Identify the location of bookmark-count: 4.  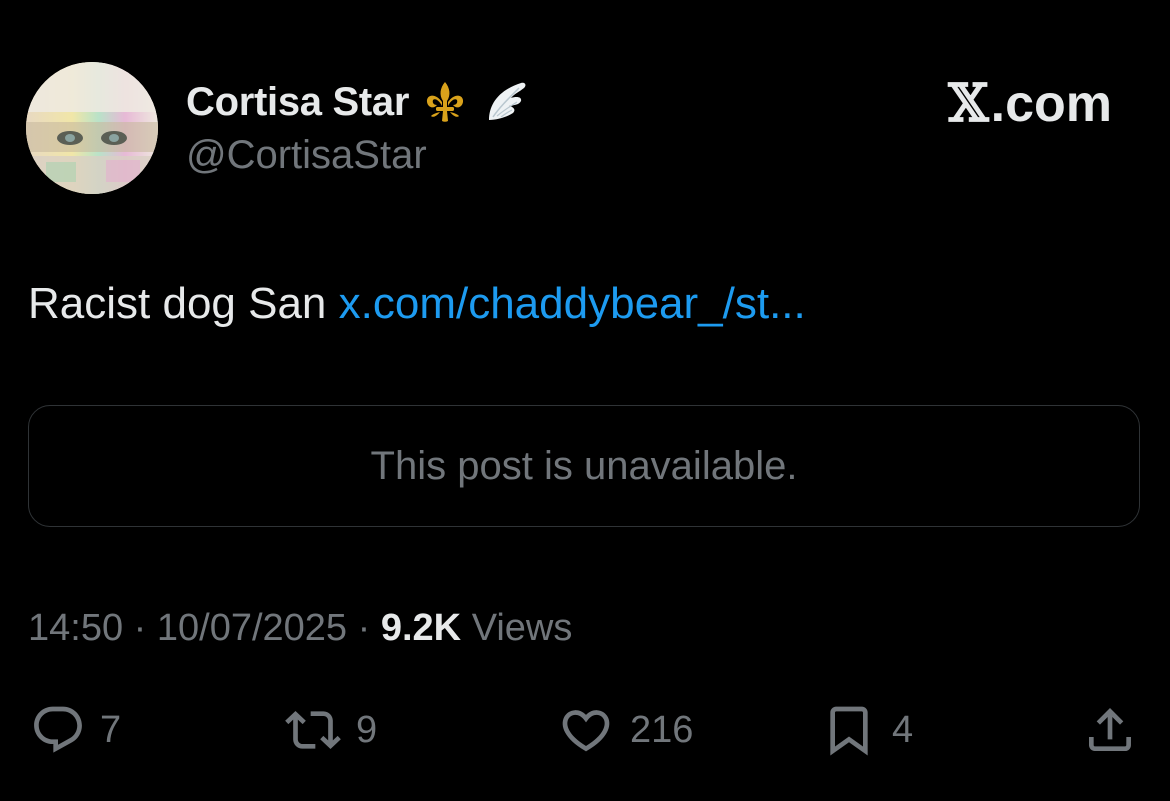
(903, 729).